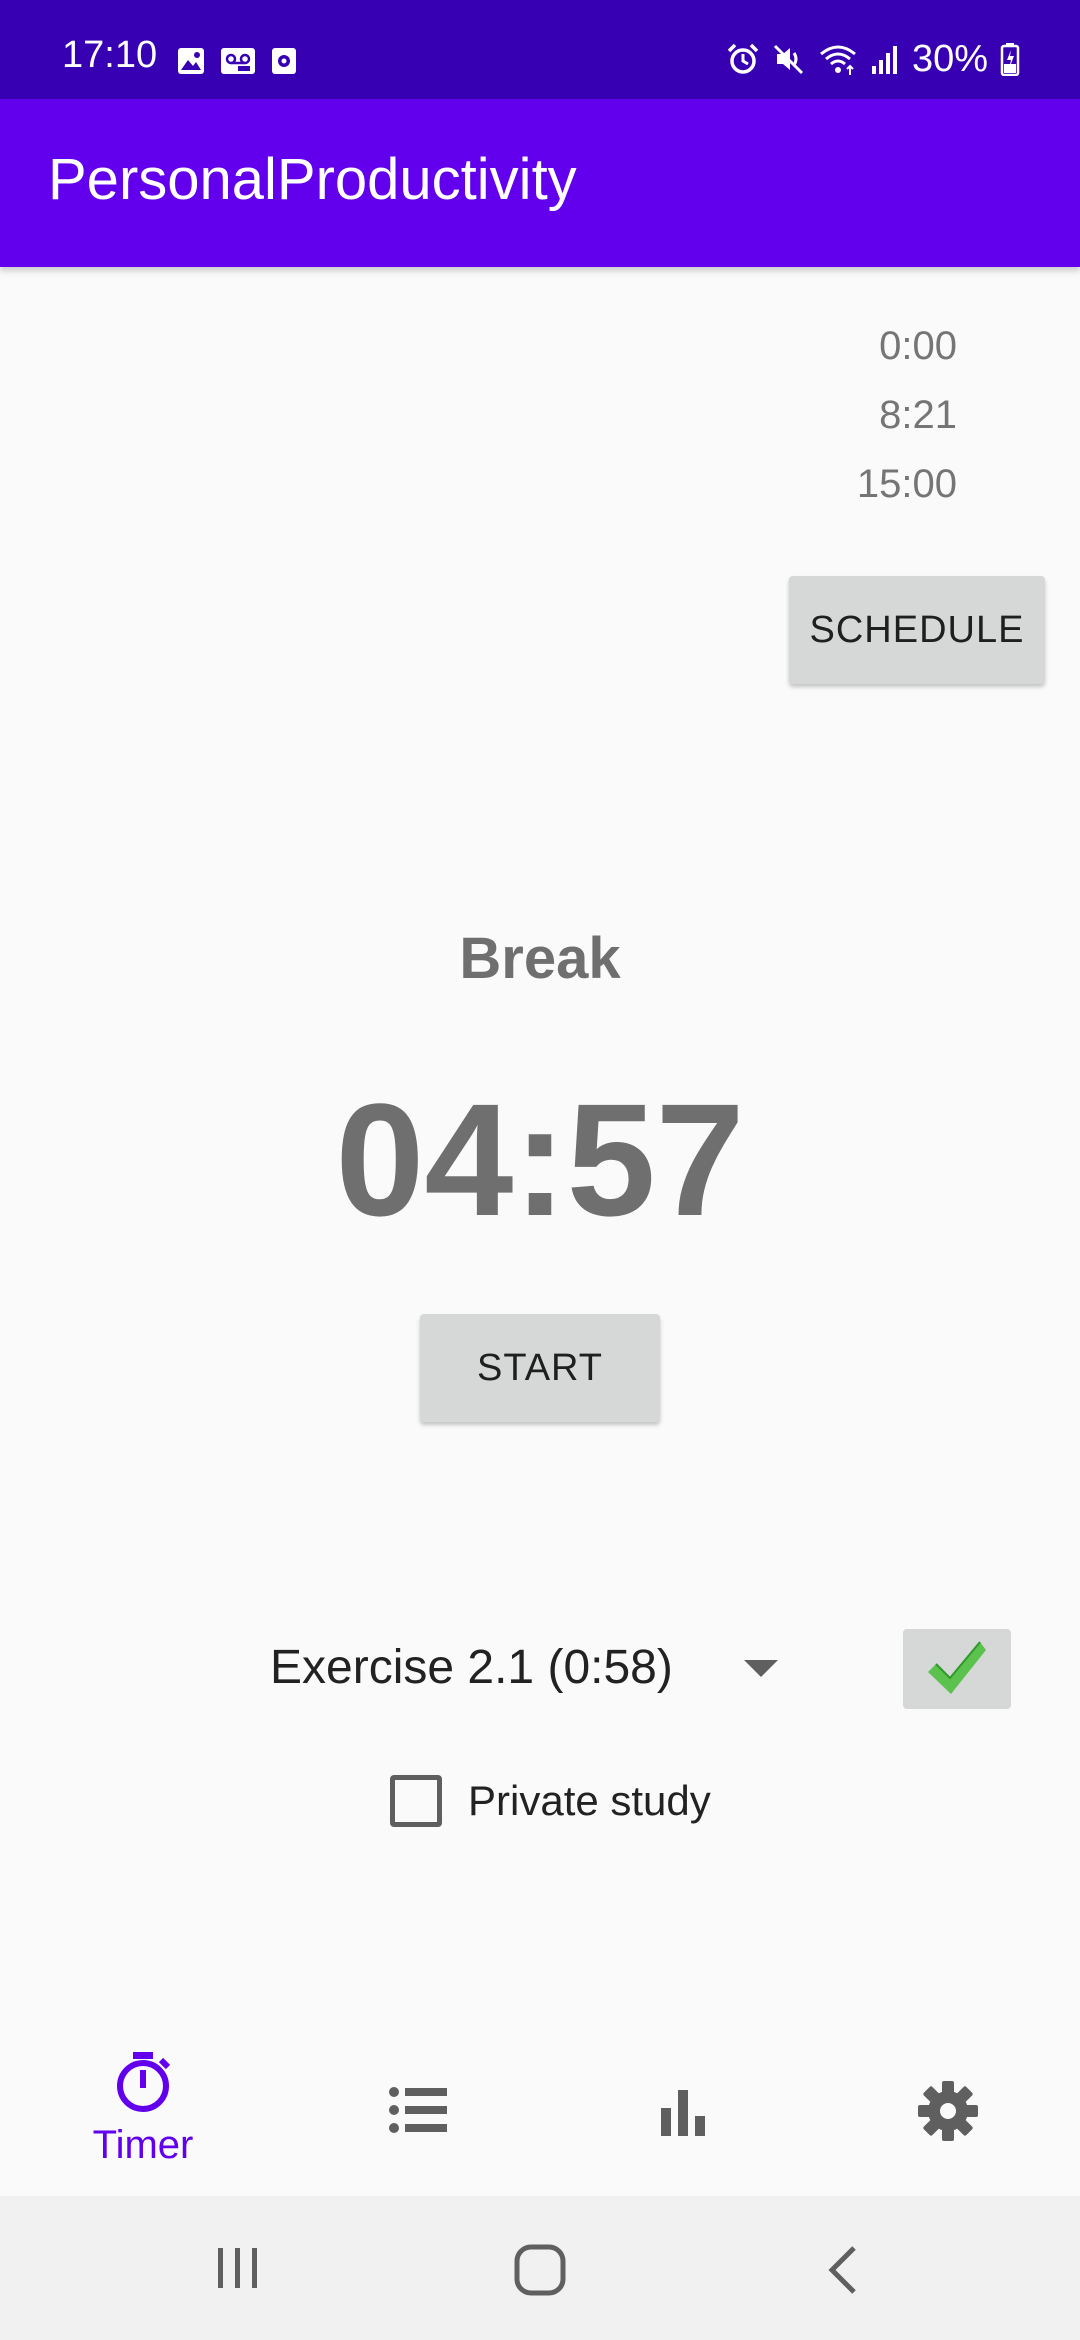 The image size is (1080, 2340). What do you see at coordinates (918, 415) in the screenshot?
I see `schedule-time: 8:21` at bounding box center [918, 415].